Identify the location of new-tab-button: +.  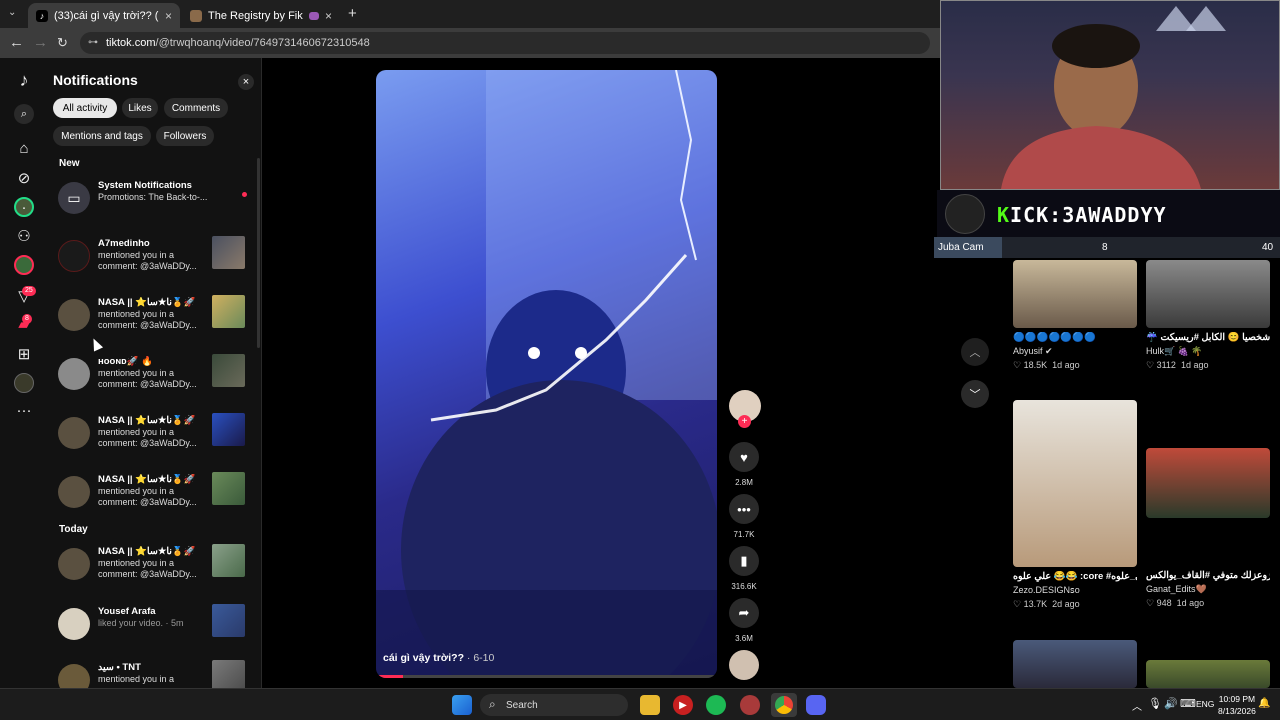
(352, 13).